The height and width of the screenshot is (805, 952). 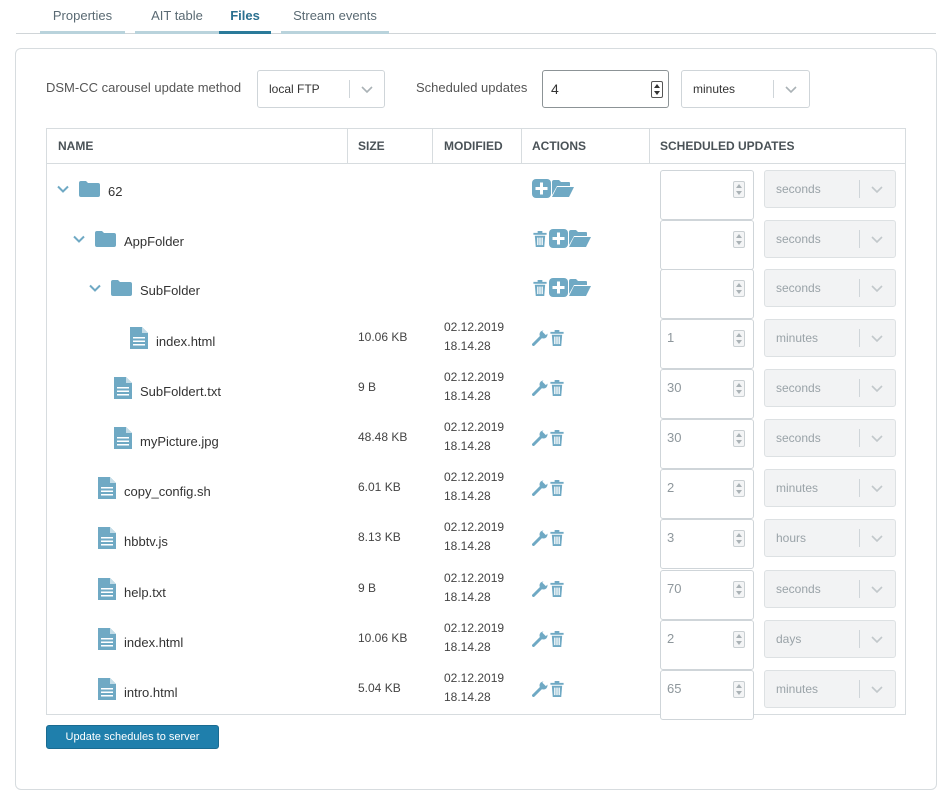 What do you see at coordinates (107, 639) in the screenshot?
I see `file-icon` at bounding box center [107, 639].